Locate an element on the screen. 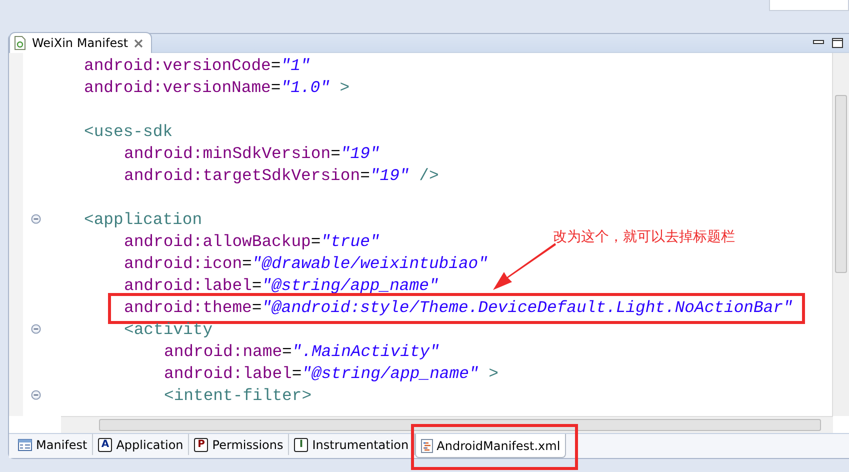  page-tab: Manifest is located at coordinates (53, 444).